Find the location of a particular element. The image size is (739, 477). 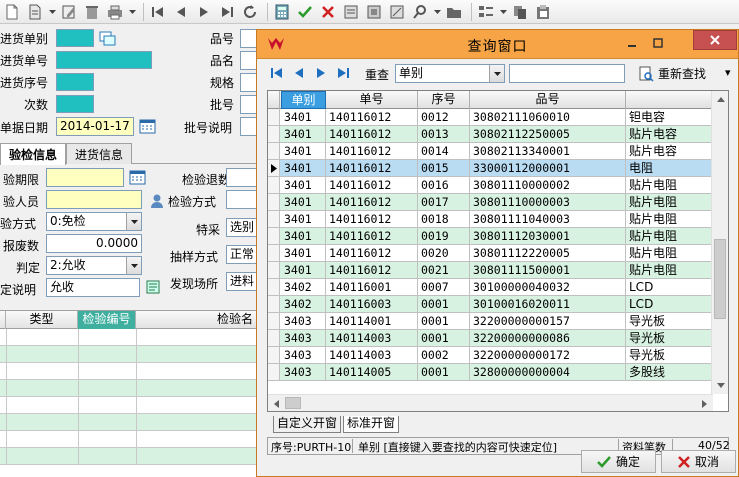

edit-icon is located at coordinates (69, 12).